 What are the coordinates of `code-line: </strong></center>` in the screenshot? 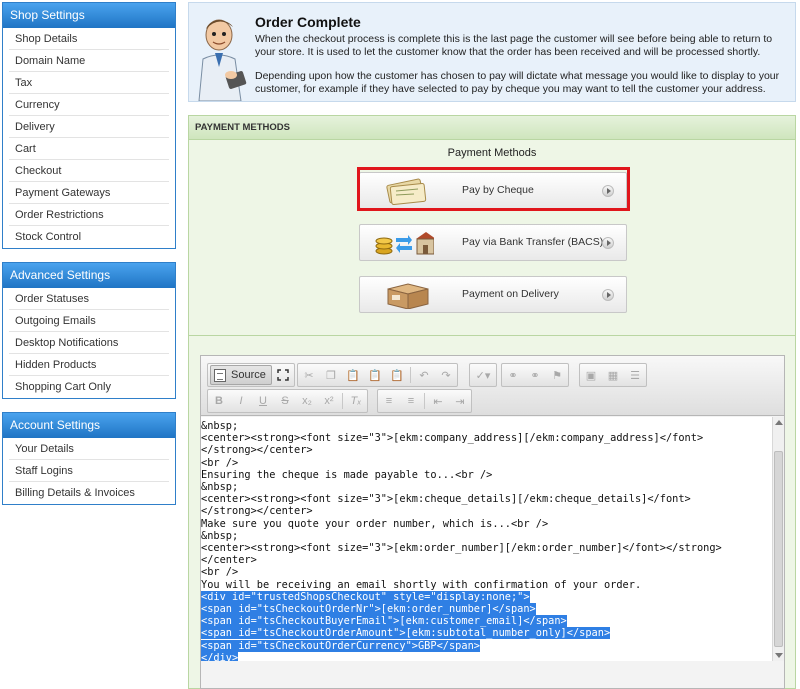 It's located at (257, 511).